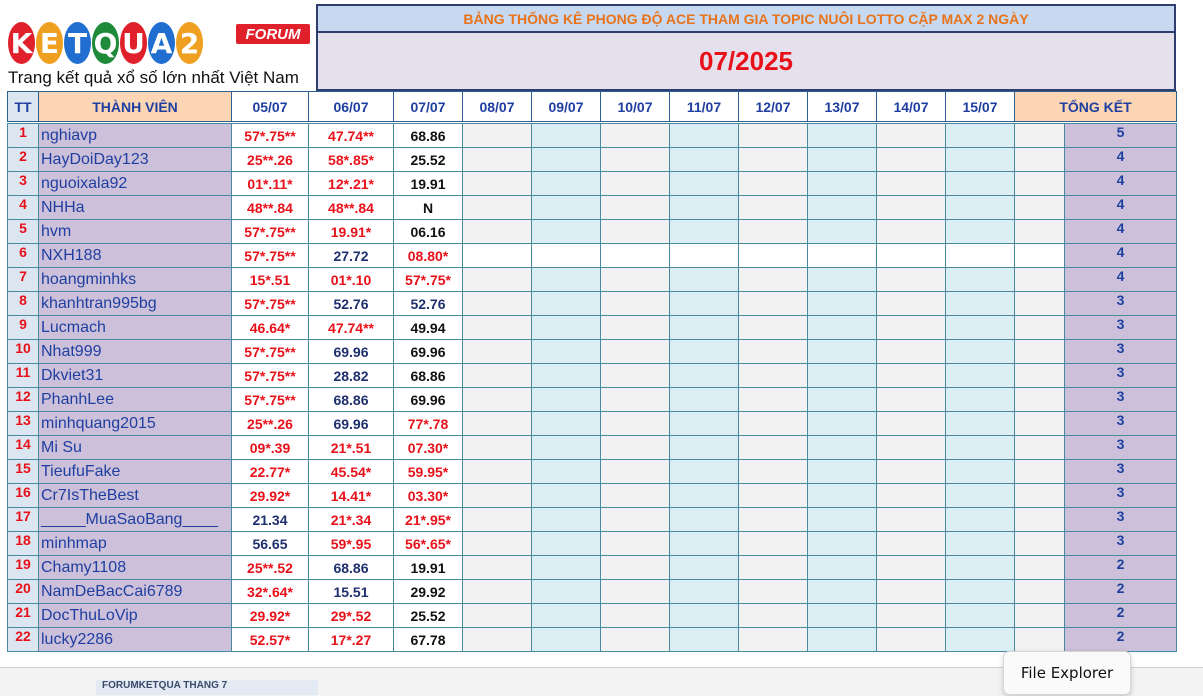  I want to click on member-name: NXH188, so click(135, 255).